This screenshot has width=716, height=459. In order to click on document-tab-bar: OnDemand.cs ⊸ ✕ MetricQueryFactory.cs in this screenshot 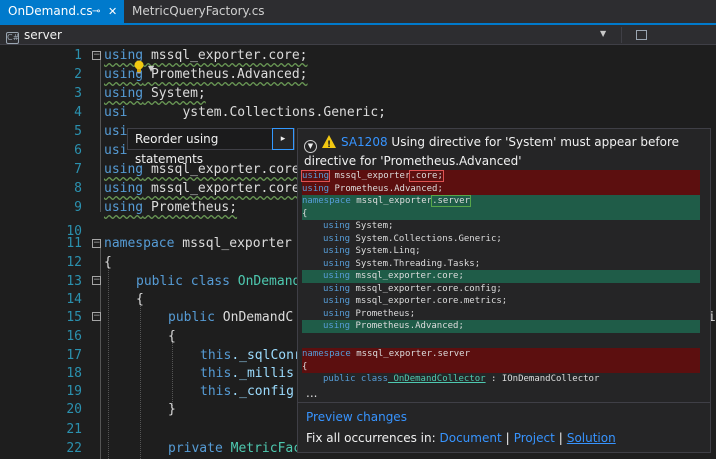, I will do `click(358, 12)`.